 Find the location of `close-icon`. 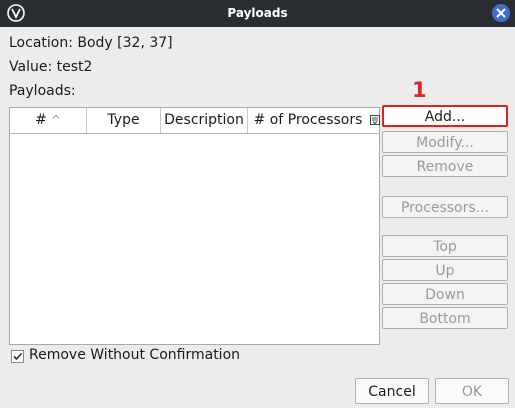

close-icon is located at coordinates (501, 13).